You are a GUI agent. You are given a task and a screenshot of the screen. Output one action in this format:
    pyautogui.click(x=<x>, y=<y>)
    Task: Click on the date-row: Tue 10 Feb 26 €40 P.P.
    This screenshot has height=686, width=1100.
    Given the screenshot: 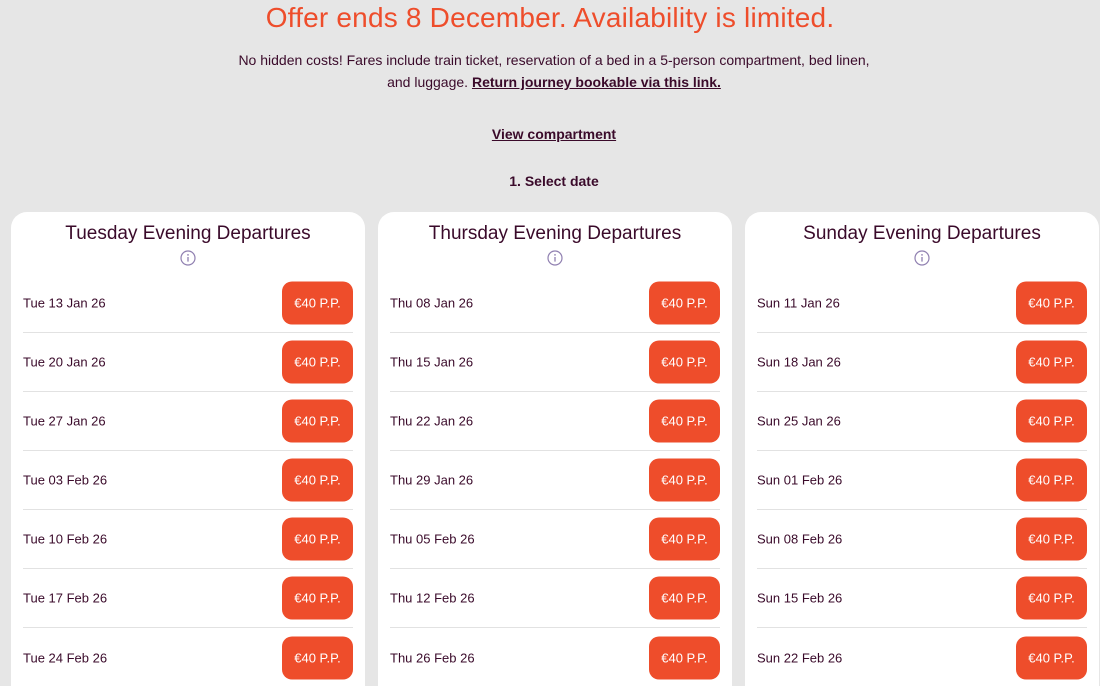 What is the action you would take?
    pyautogui.click(x=188, y=539)
    